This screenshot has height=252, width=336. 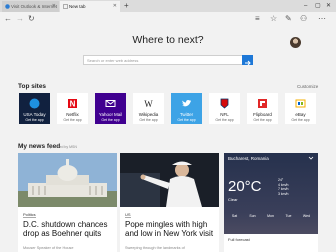 What do you see at coordinates (328, 6) in the screenshot?
I see `close-window-icon: ✕` at bounding box center [328, 6].